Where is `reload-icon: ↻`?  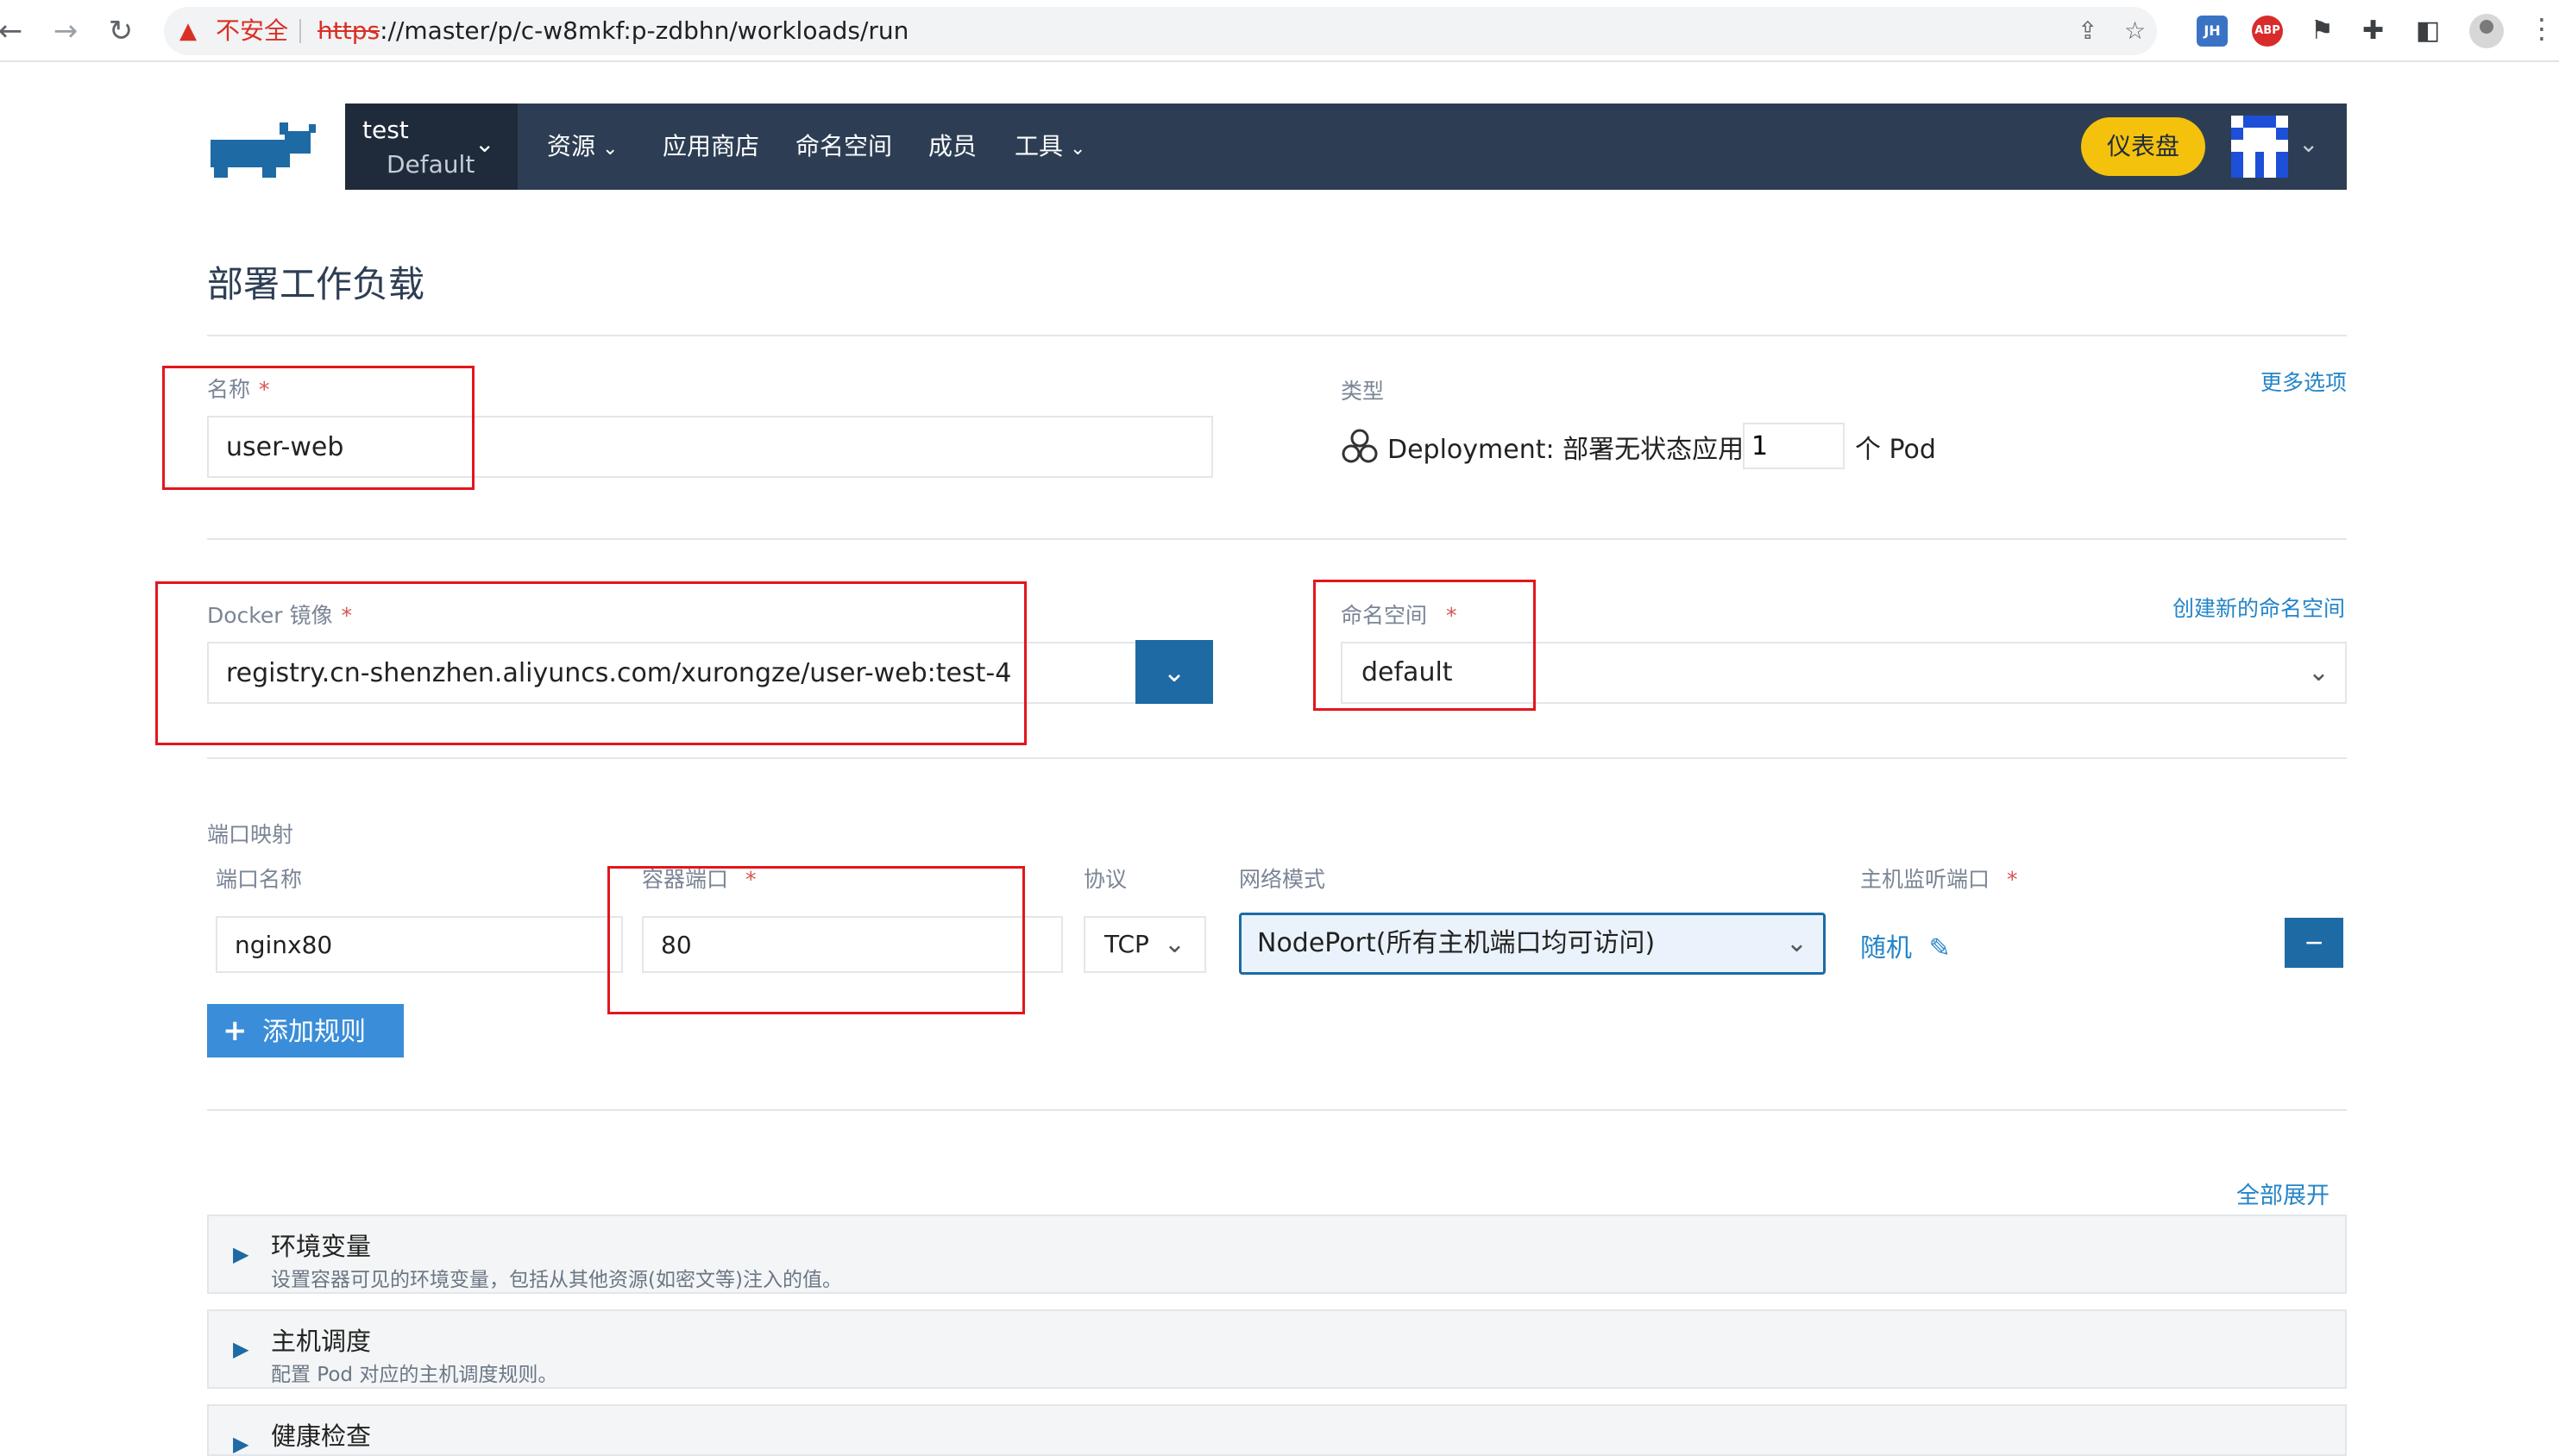 reload-icon: ↻ is located at coordinates (121, 31).